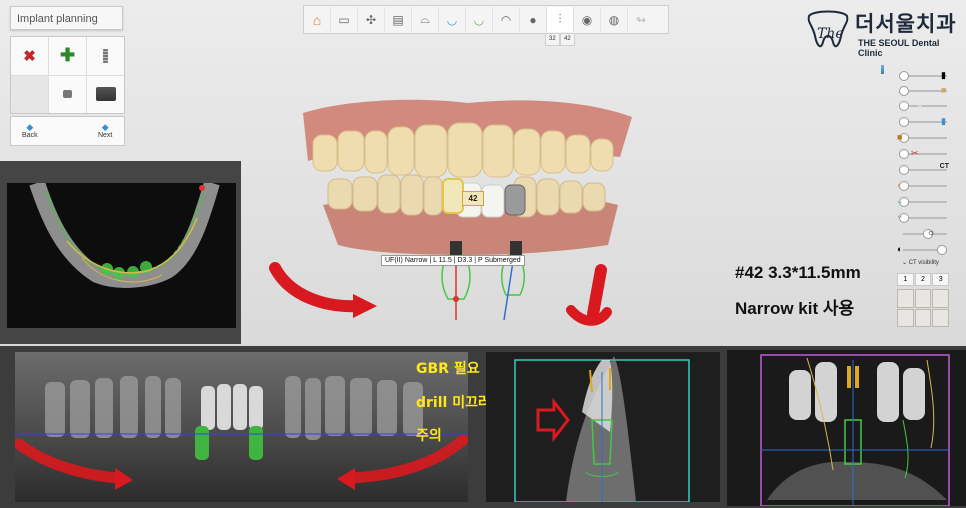 The height and width of the screenshot is (508, 966). I want to click on model-visibility-icon: ◒, so click(900, 201).